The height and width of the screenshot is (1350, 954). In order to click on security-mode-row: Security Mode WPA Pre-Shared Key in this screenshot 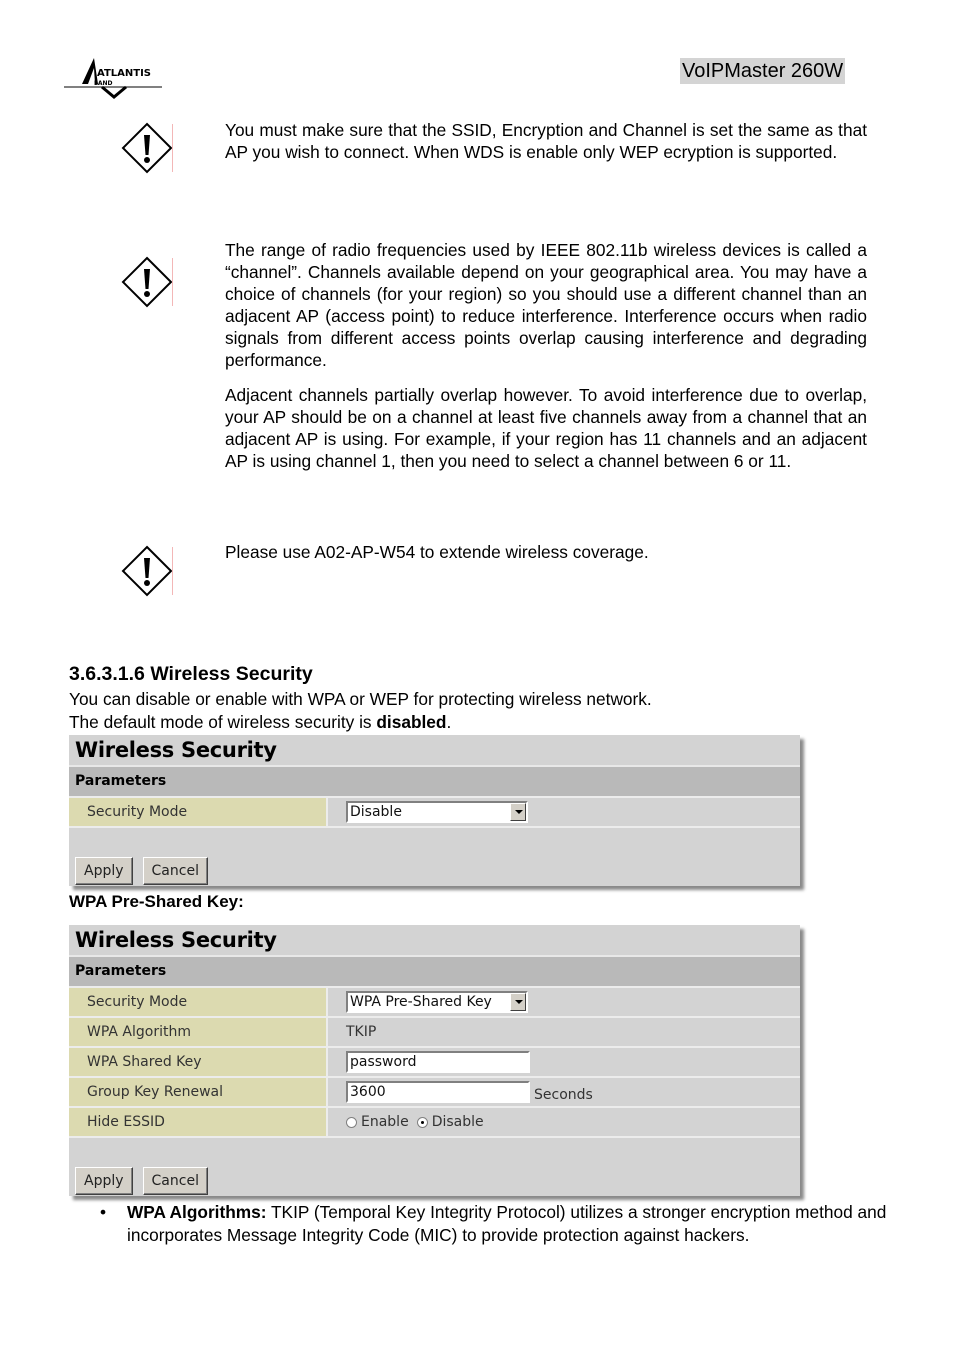, I will do `click(434, 1001)`.